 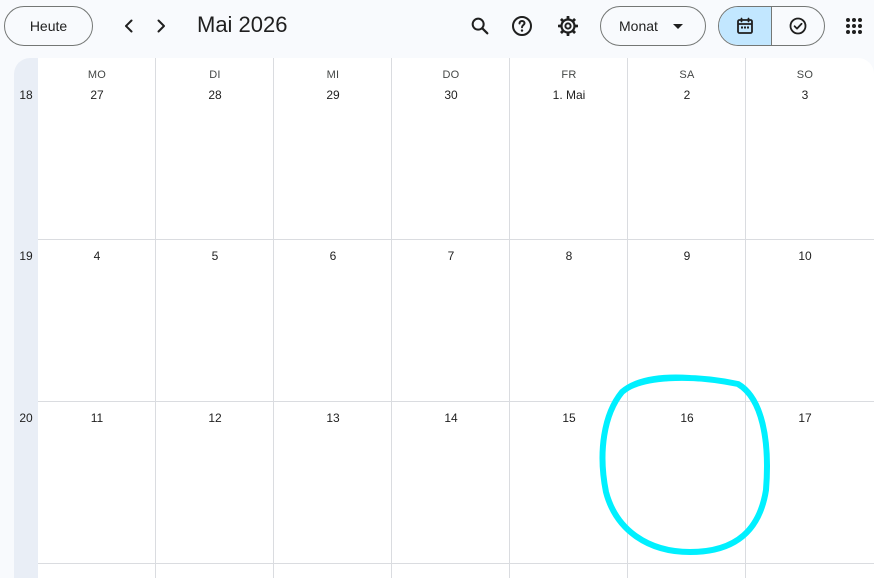 I want to click on weekday-header-so: SO, so click(x=805, y=75).